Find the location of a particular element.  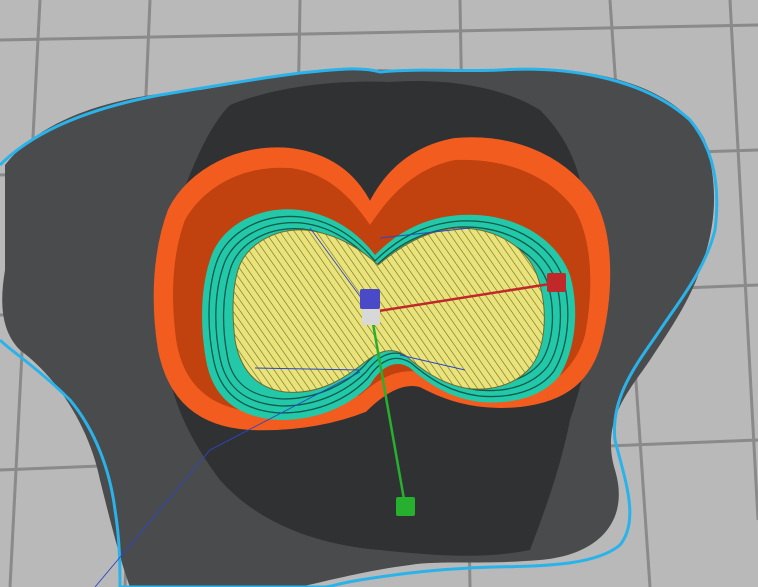

gizmo-center-handle is located at coordinates (371, 317).